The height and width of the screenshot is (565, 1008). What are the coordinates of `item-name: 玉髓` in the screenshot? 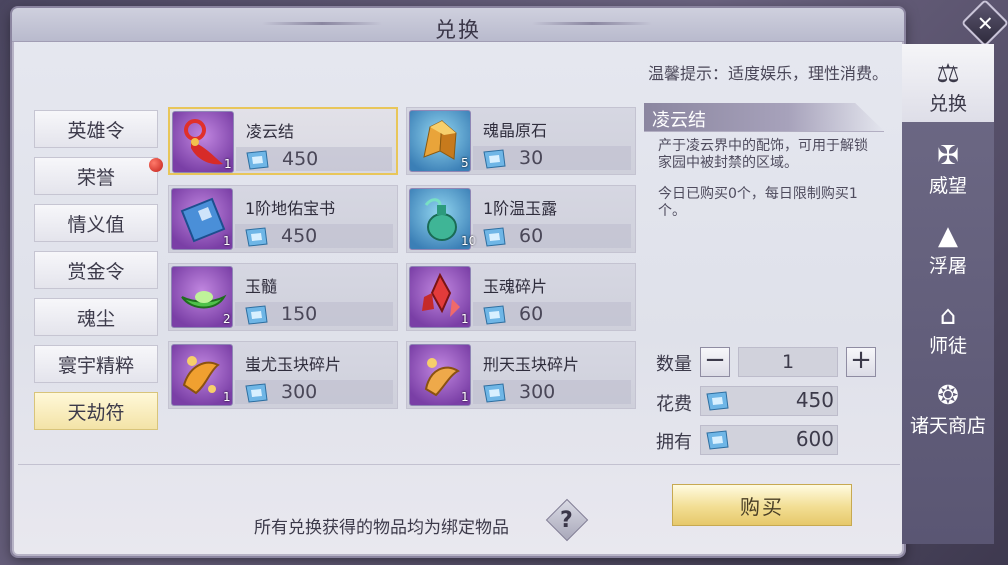 It's located at (261, 286).